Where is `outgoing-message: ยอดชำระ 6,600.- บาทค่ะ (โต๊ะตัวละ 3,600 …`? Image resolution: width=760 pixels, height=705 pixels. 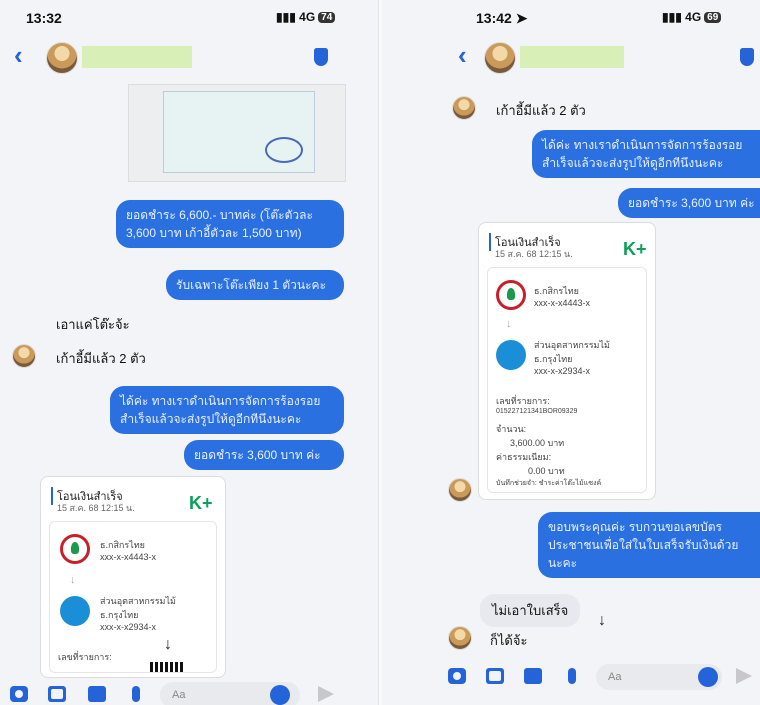
outgoing-message: ยอดชำระ 6,600.- บาทค่ะ (โต๊ะตัวละ 3,600 … is located at coordinates (230, 224).